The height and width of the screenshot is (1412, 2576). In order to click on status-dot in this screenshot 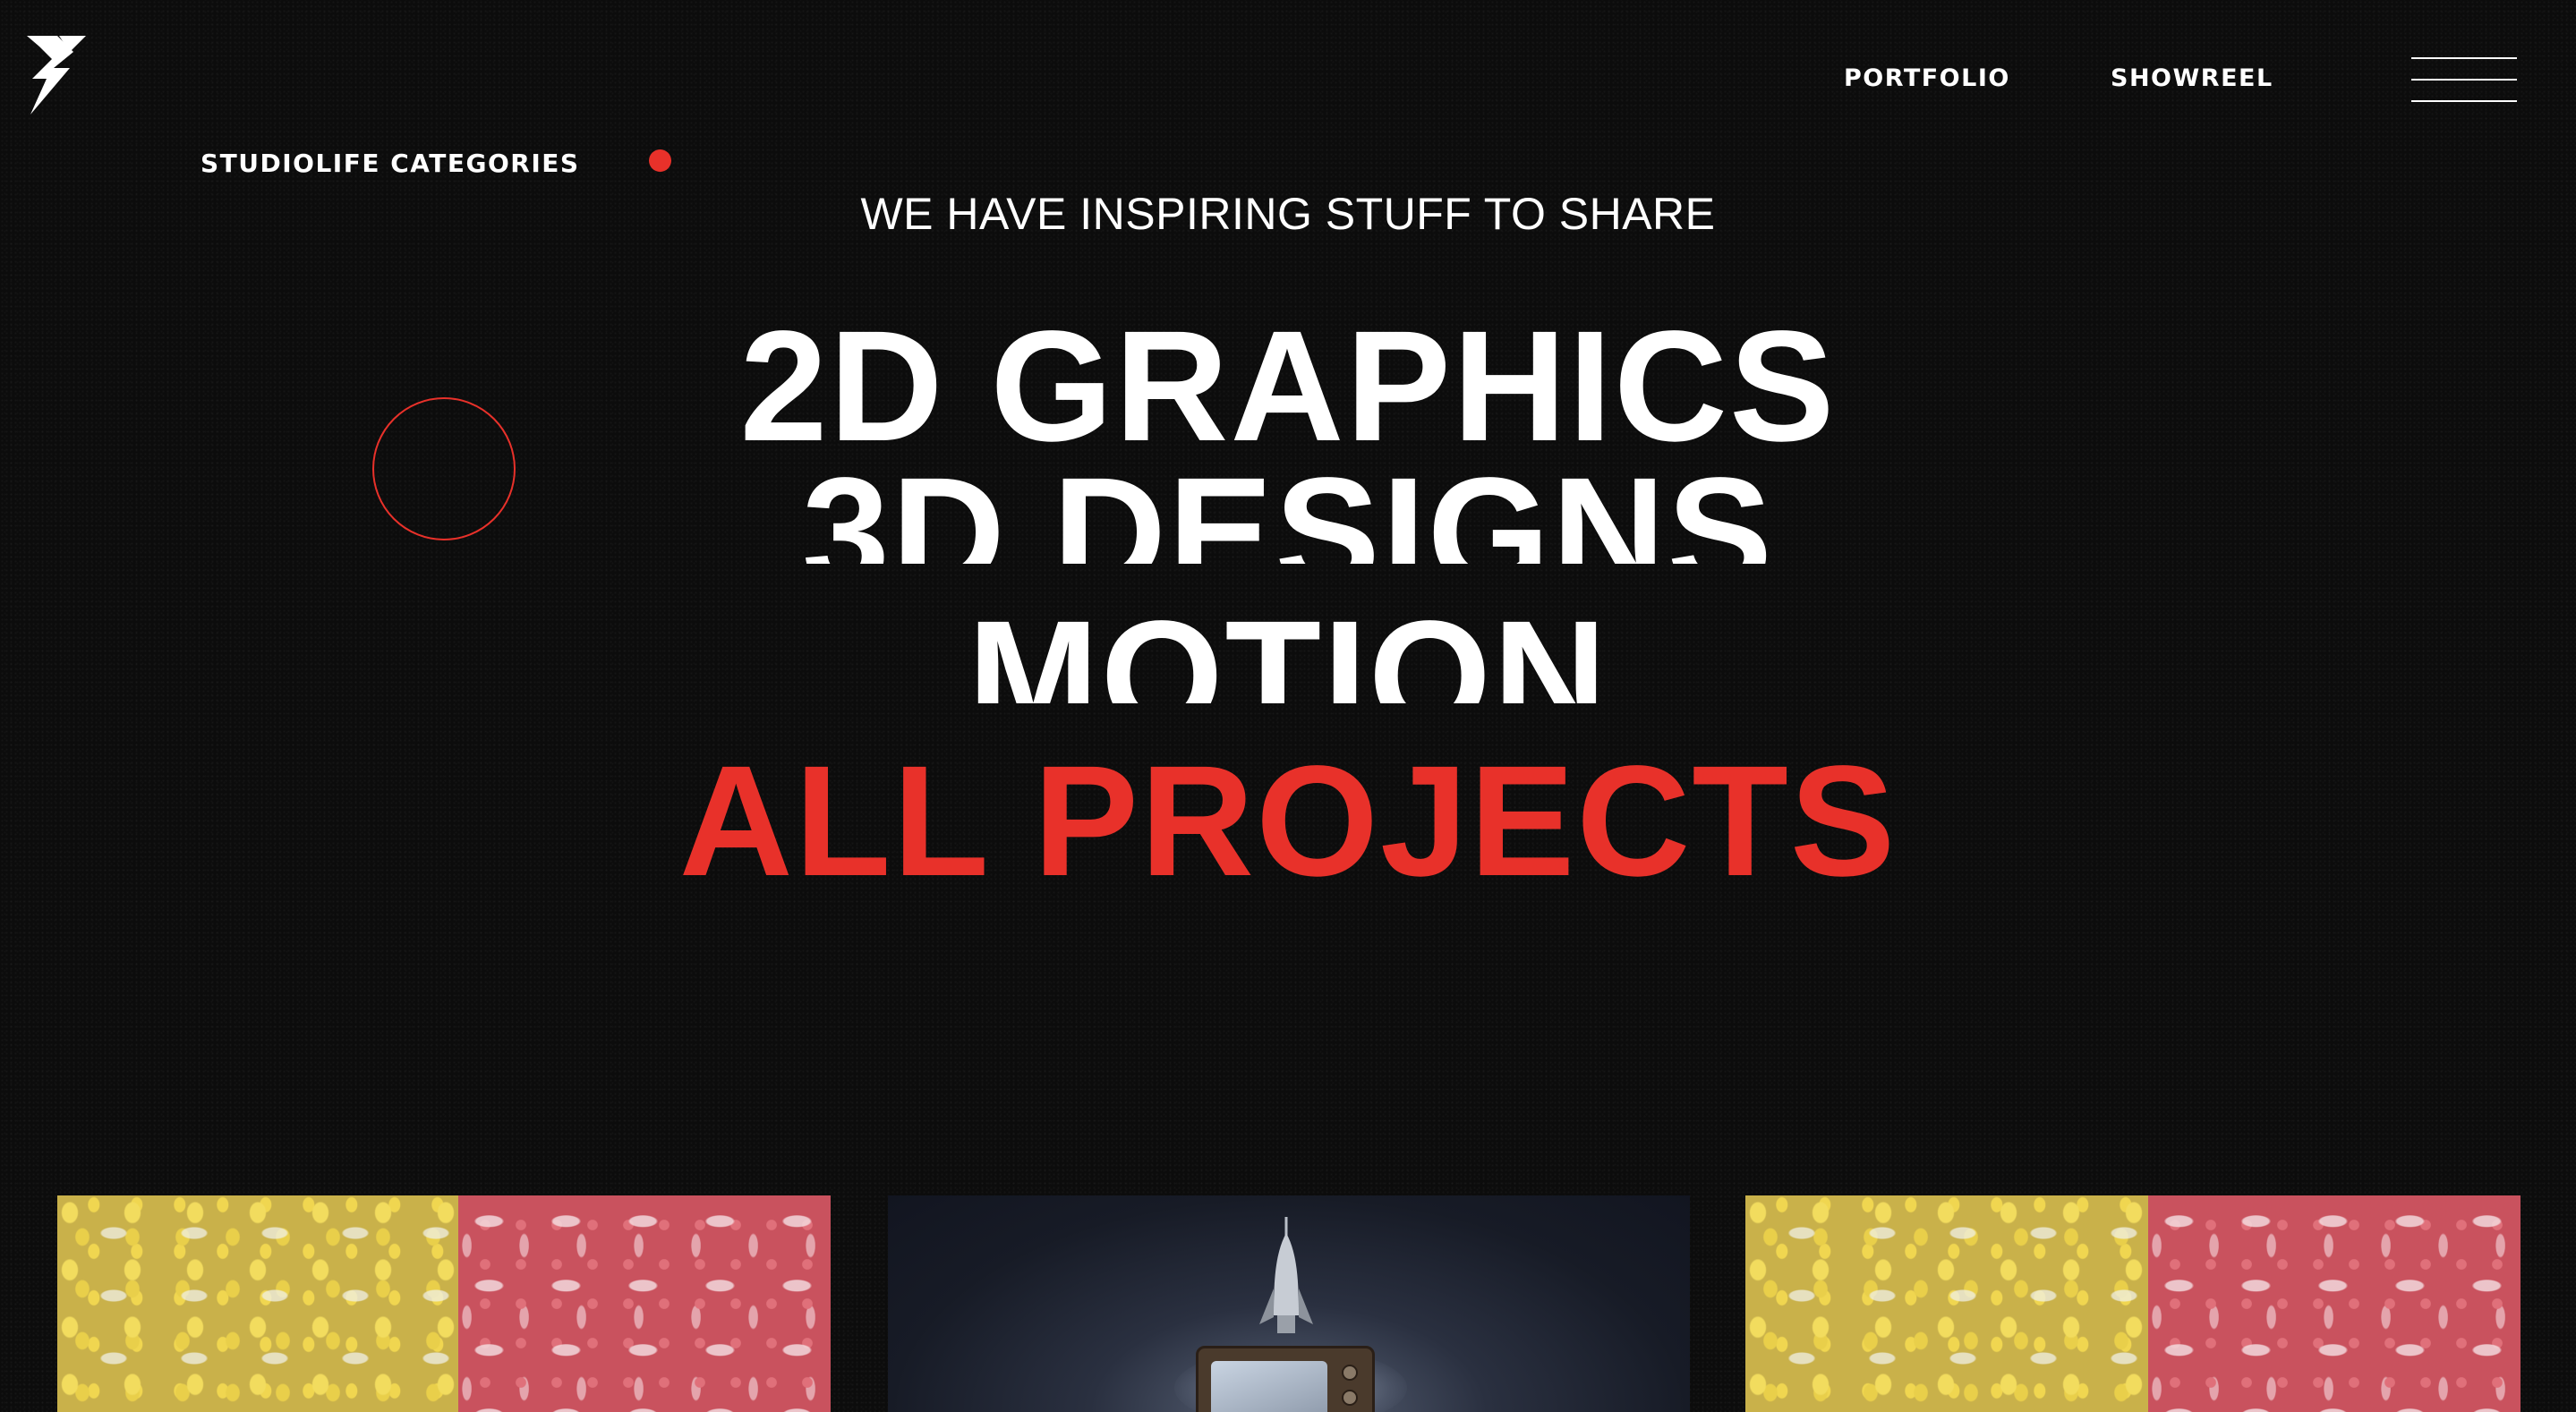, I will do `click(660, 160)`.